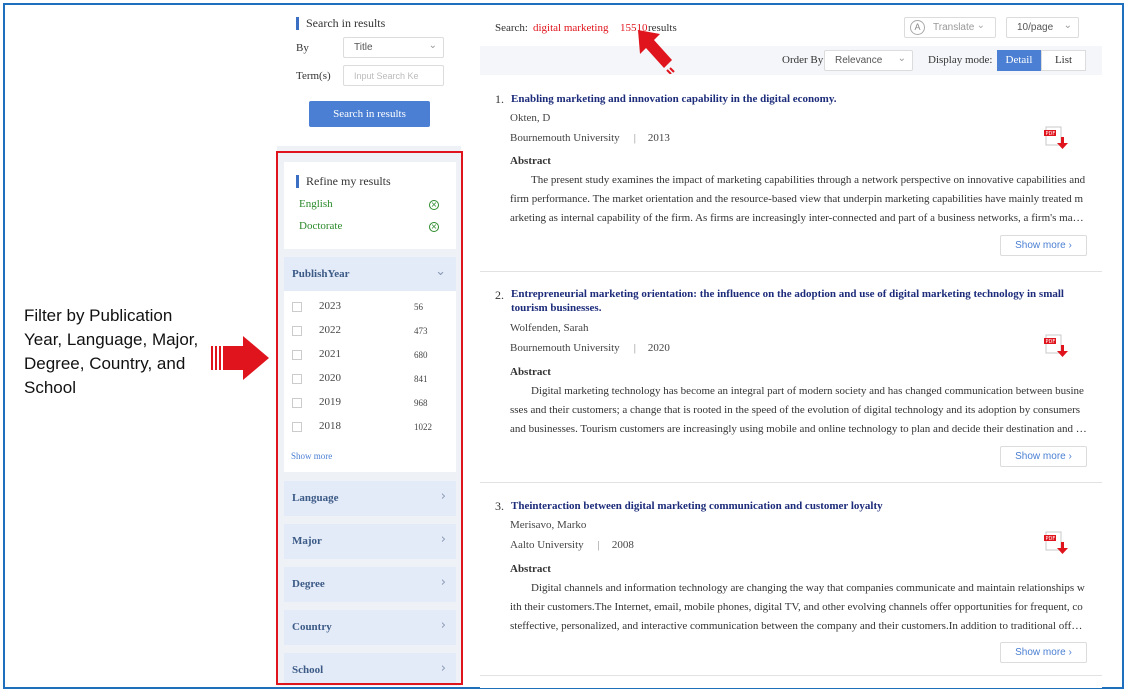  I want to click on term-label: Term(s), so click(313, 76).